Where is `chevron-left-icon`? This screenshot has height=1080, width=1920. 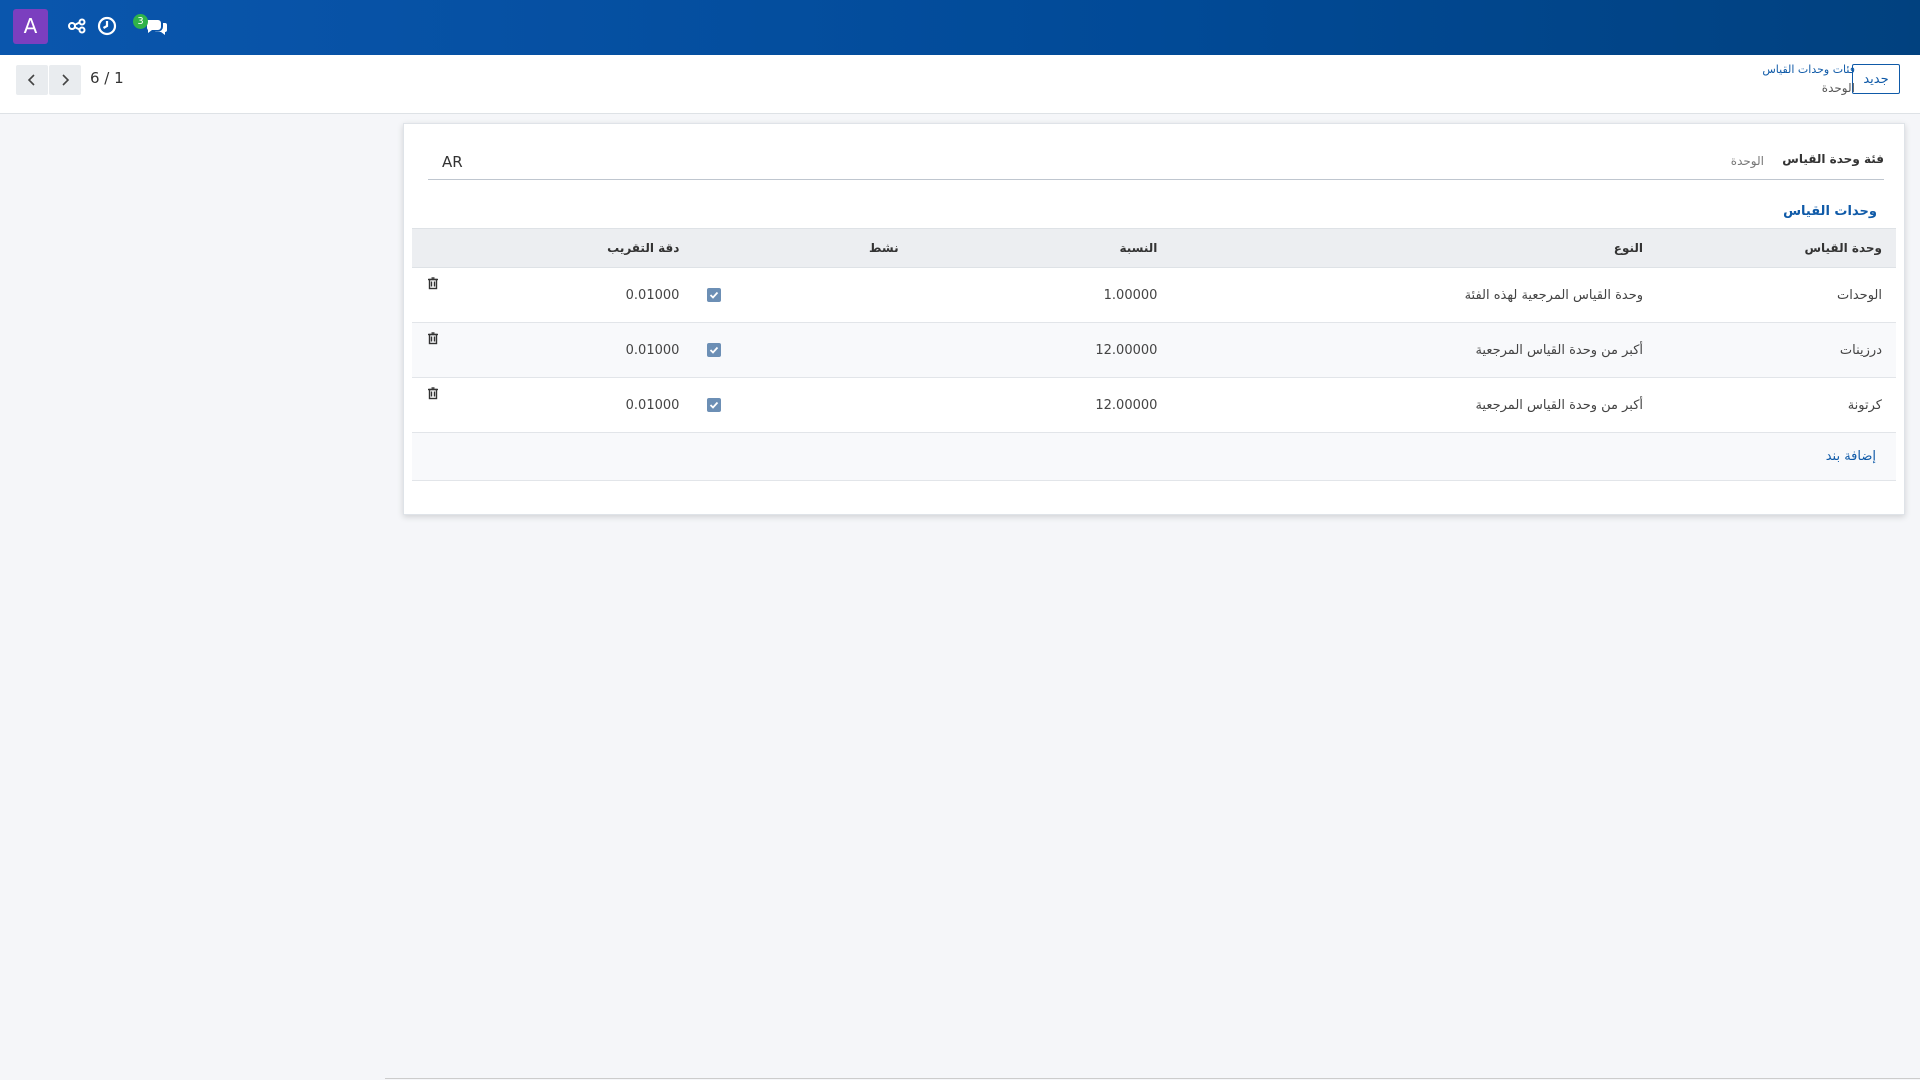 chevron-left-icon is located at coordinates (31, 80).